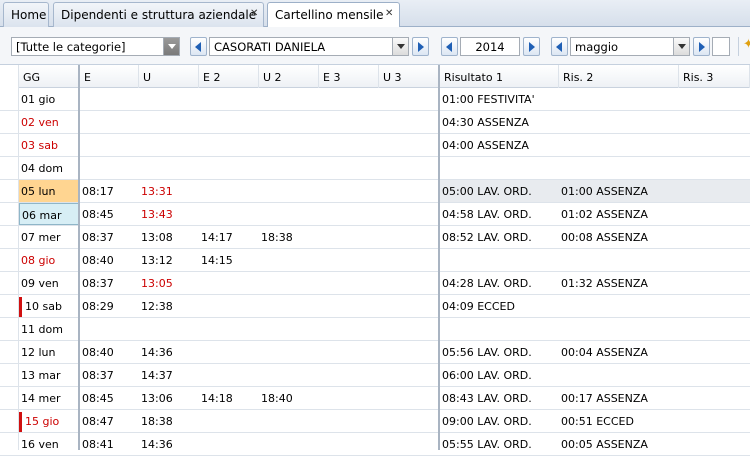  I want to click on cell-r1: 06:00 LAV. ORD., so click(486, 375).